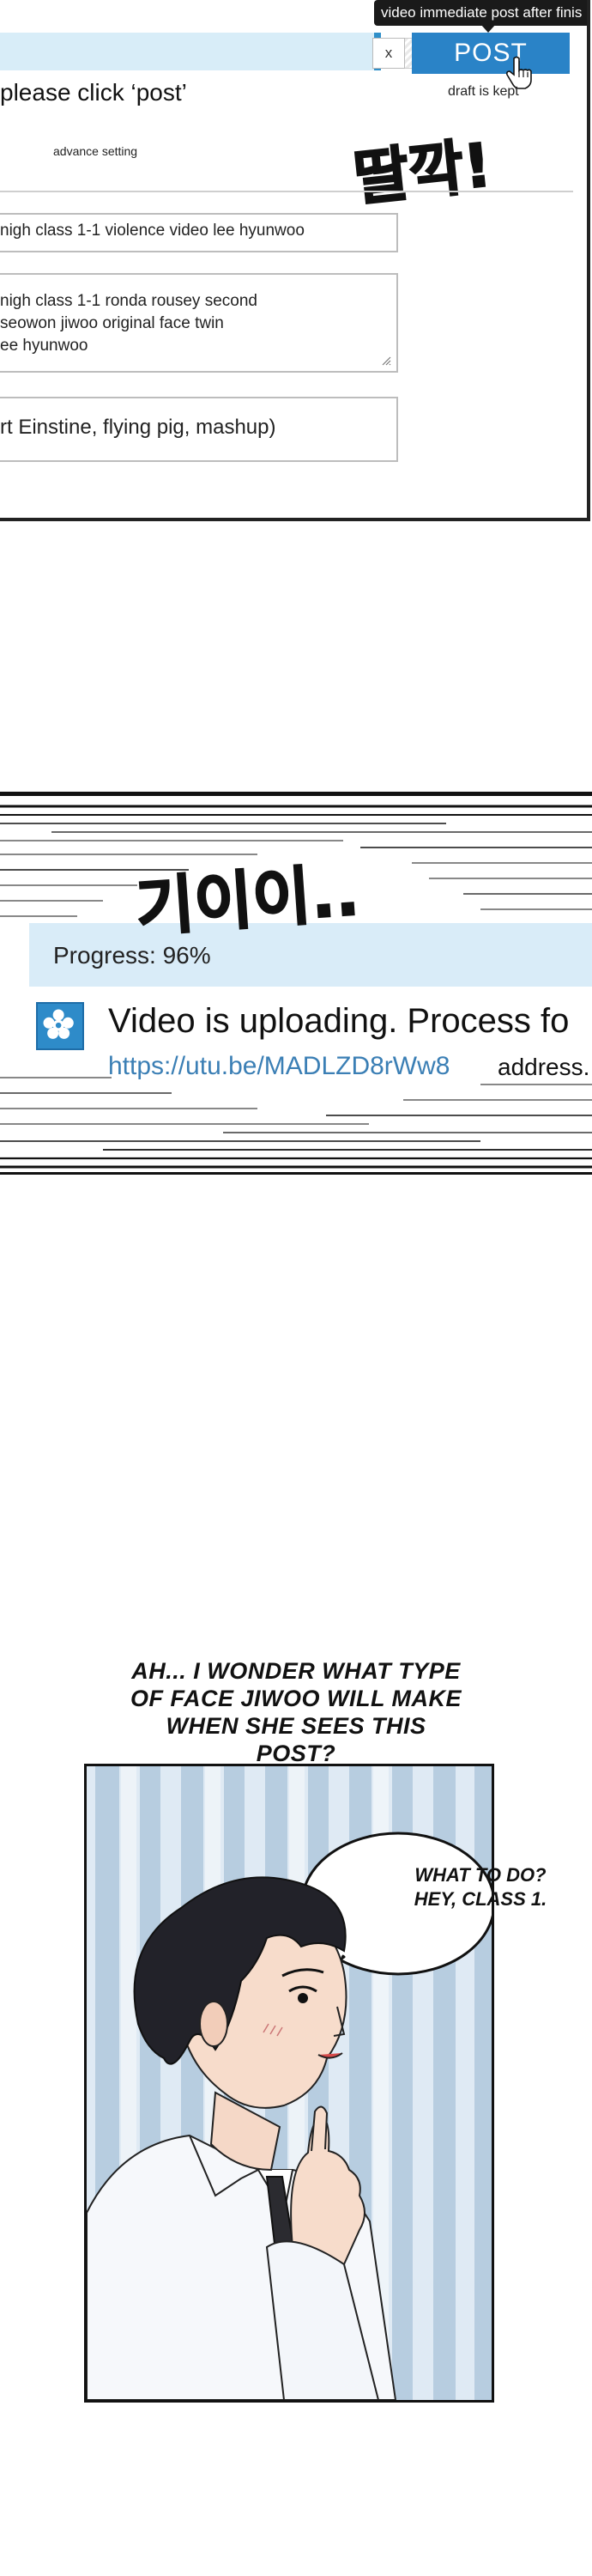 The height and width of the screenshot is (2576, 592). I want to click on video-link: https://utu.be/MADLZD8rWw8, so click(279, 1067).